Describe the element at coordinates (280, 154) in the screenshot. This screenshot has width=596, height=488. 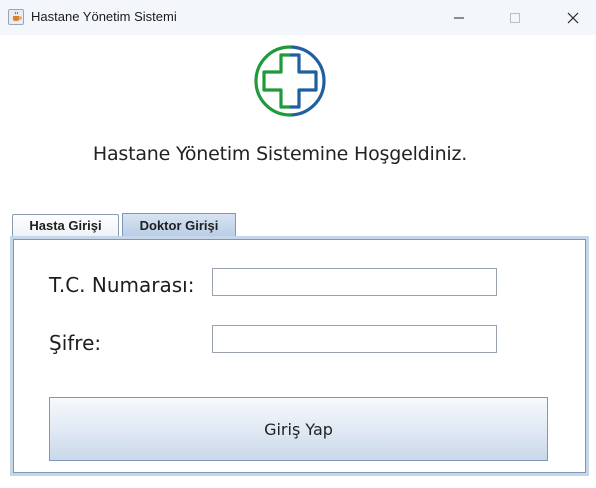
I see `welcome-heading: Hastane Yönetim Sistemine Hoşgeldiniz.` at that location.